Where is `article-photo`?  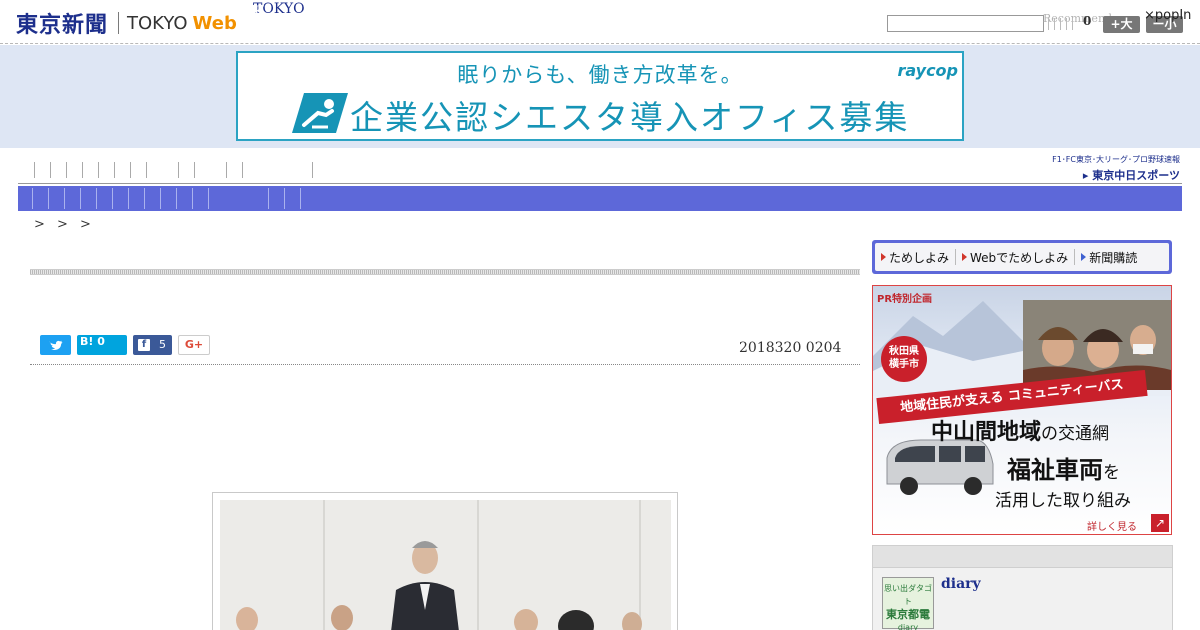 article-photo is located at coordinates (445, 565).